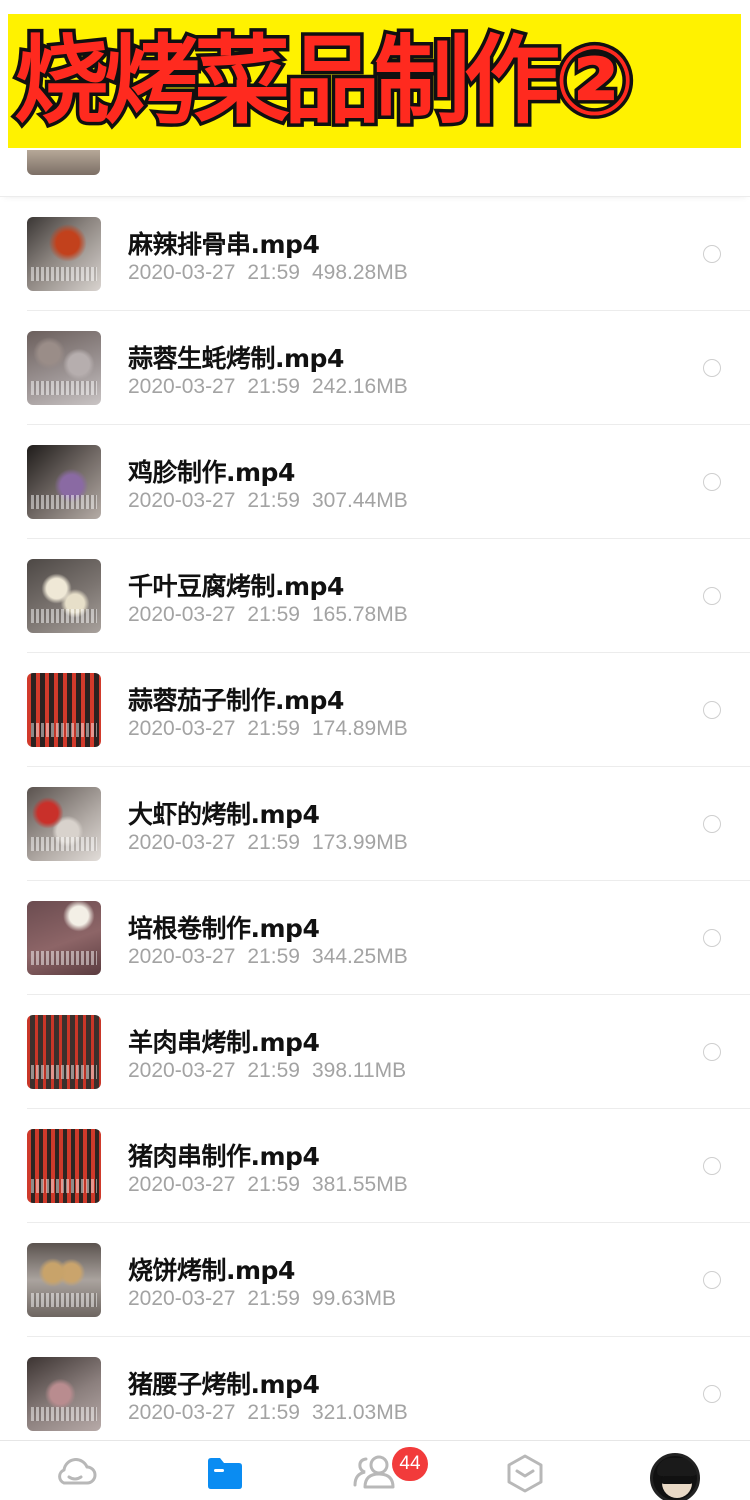  What do you see at coordinates (374, 81) in the screenshot?
I see `title-banner-background: 烧烤菜品制作②` at bounding box center [374, 81].